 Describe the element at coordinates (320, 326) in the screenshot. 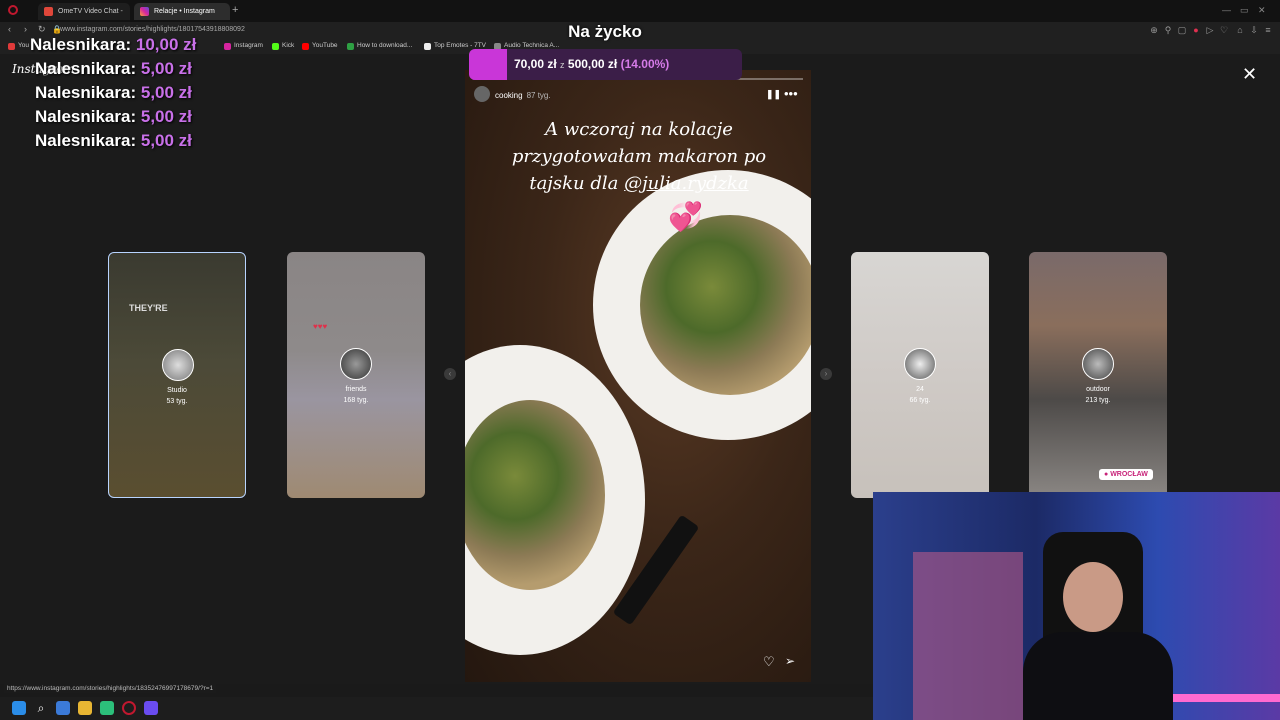

I see `hearts-icon: ♥♥♥` at that location.